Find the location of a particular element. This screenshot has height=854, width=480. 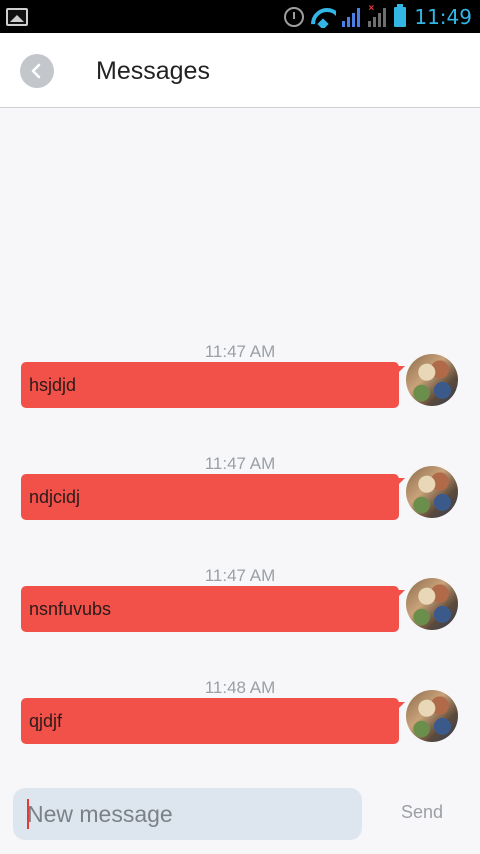

status-icons: × 11:49 is located at coordinates (378, 16).